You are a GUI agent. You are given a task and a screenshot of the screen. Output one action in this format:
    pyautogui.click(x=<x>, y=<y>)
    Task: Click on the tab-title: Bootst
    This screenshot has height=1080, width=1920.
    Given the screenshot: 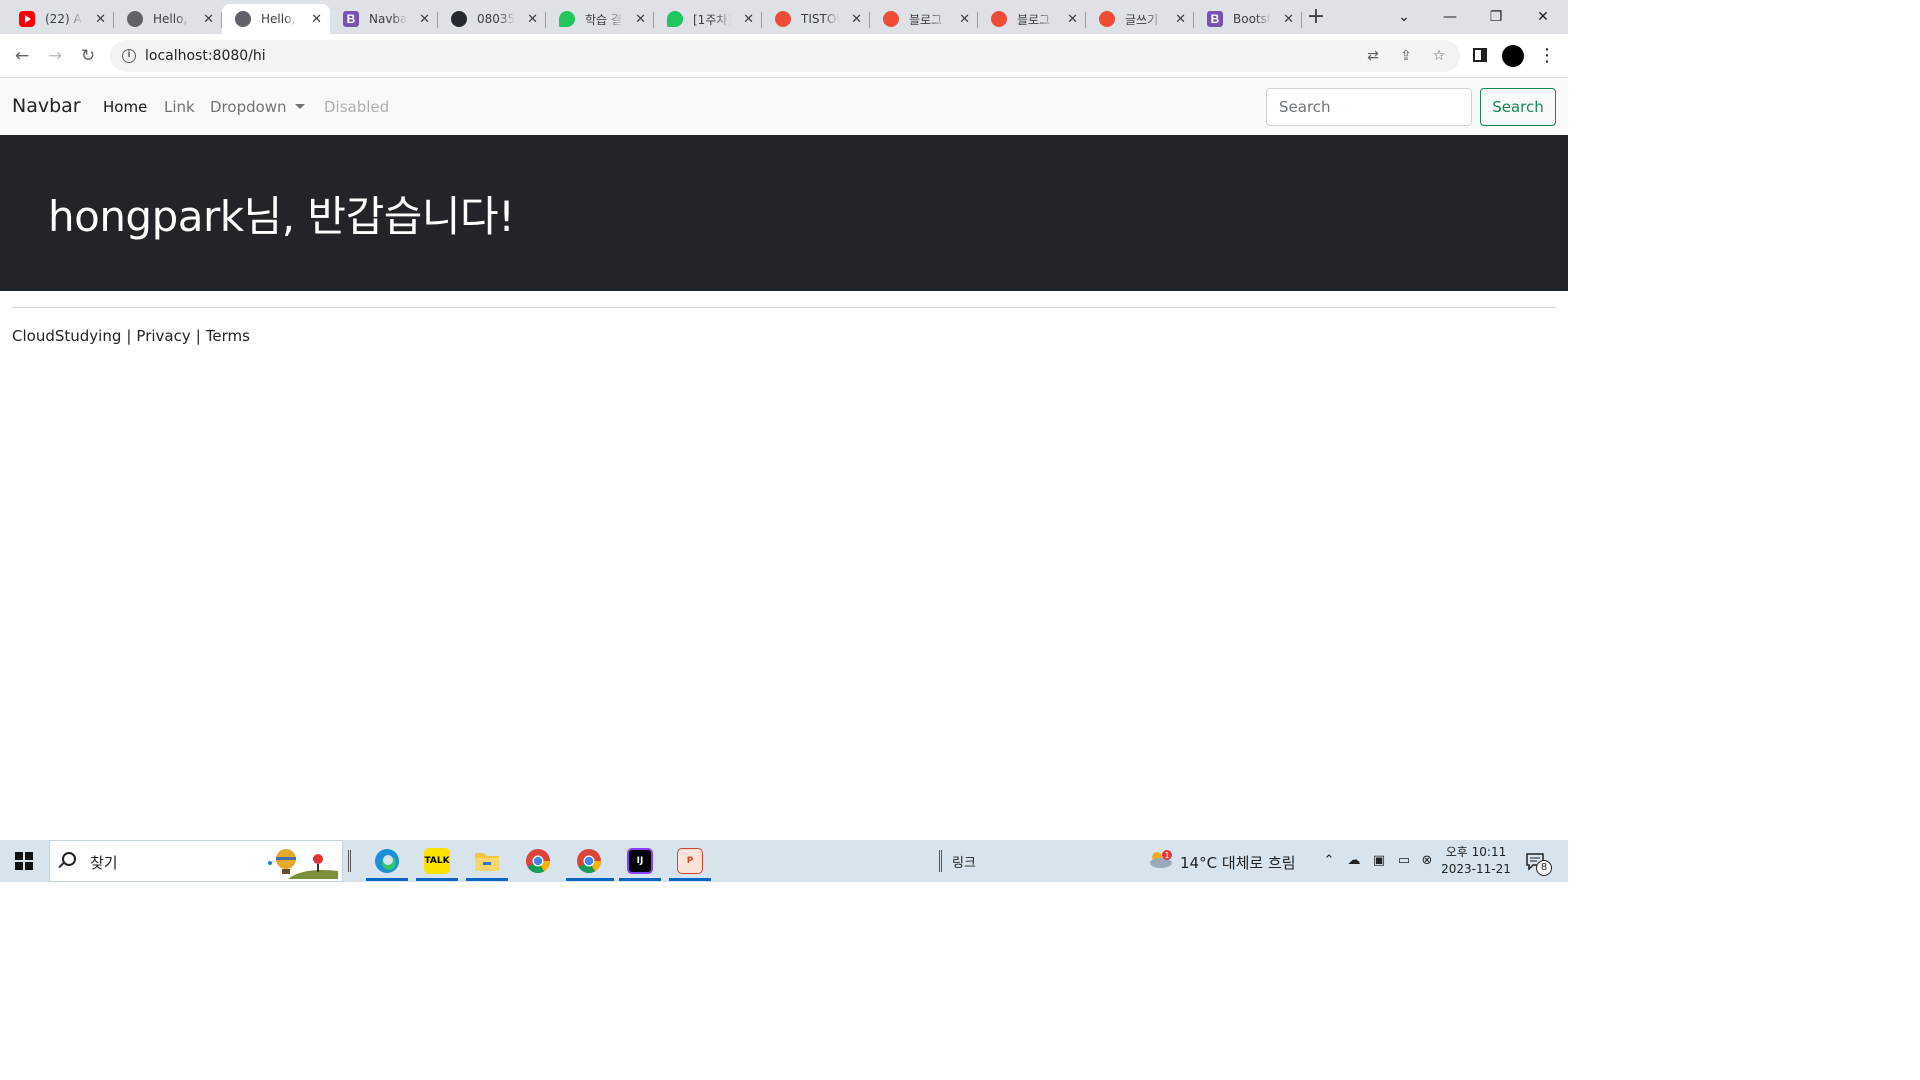 What is the action you would take?
    pyautogui.click(x=1252, y=19)
    